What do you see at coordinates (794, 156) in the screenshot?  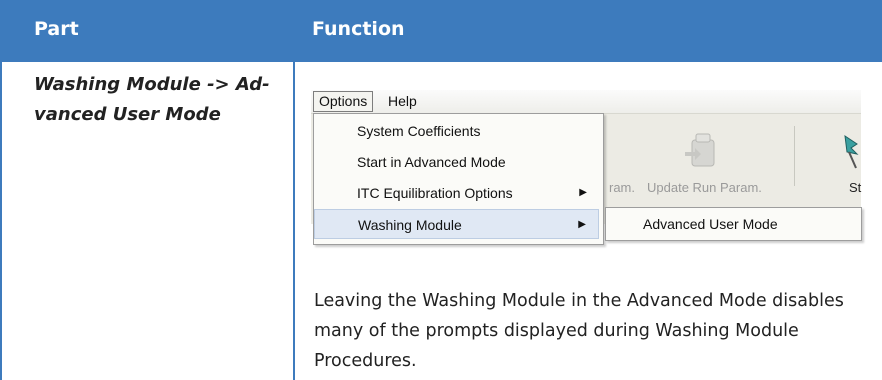 I see `toolbar-separator` at bounding box center [794, 156].